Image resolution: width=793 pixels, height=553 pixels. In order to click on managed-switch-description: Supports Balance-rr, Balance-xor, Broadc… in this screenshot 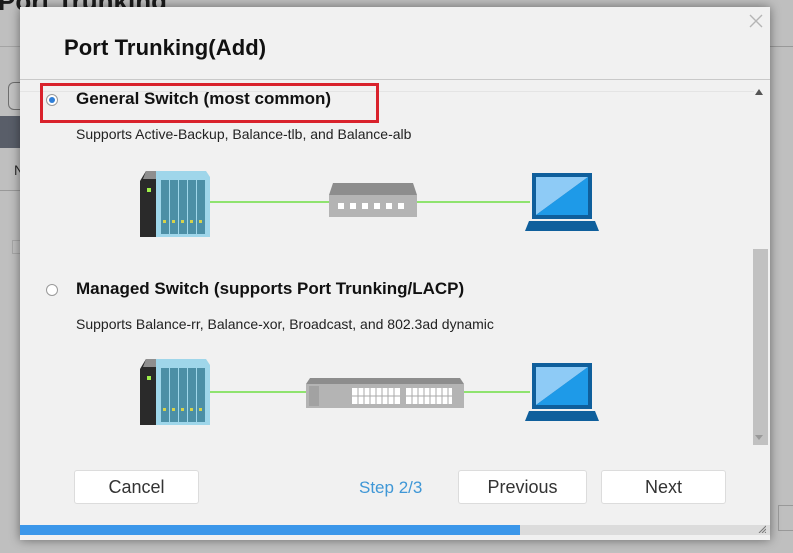, I will do `click(285, 324)`.